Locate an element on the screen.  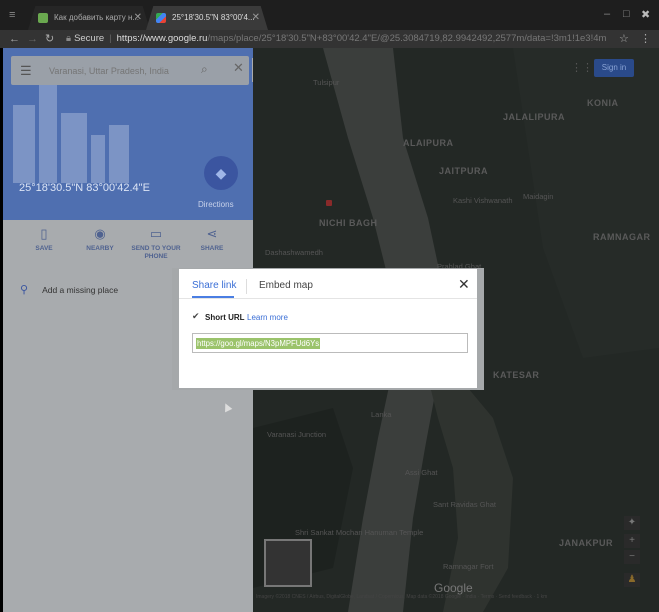
map-label: Kashi Vishwanath is located at coordinates (483, 200).